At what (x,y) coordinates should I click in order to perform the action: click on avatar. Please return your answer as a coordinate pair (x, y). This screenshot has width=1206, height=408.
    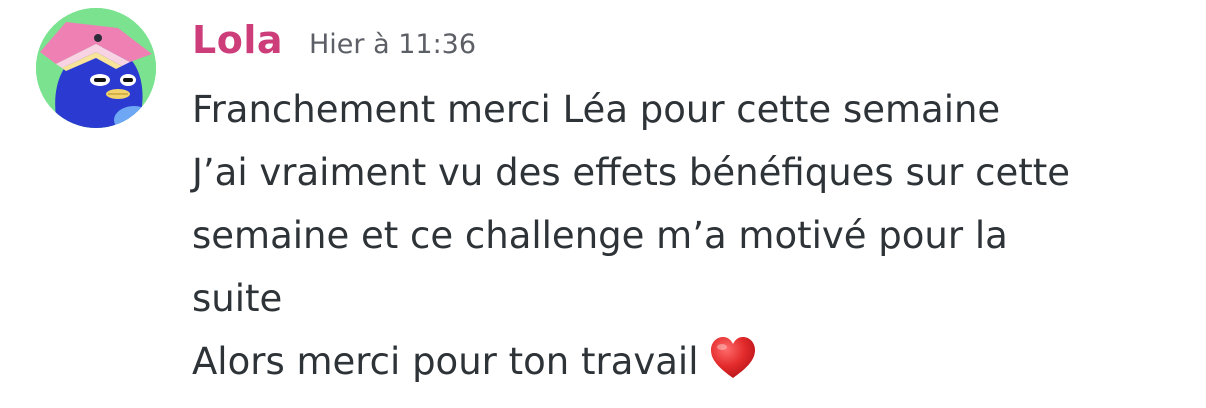
    Looking at the image, I should click on (96, 68).